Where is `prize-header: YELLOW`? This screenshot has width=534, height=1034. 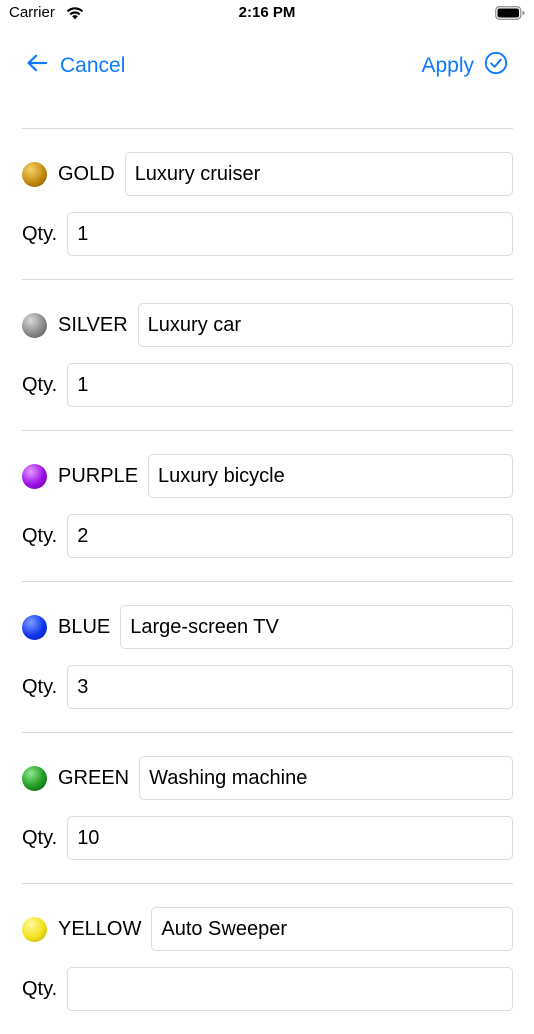 prize-header: YELLOW is located at coordinates (267, 929).